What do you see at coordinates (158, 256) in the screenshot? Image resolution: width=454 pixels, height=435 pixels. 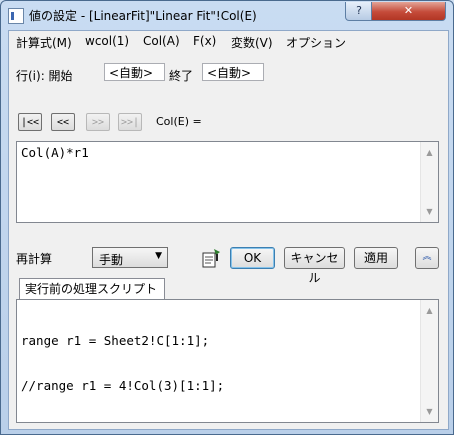 I see `chevron-down-icon: ▼` at bounding box center [158, 256].